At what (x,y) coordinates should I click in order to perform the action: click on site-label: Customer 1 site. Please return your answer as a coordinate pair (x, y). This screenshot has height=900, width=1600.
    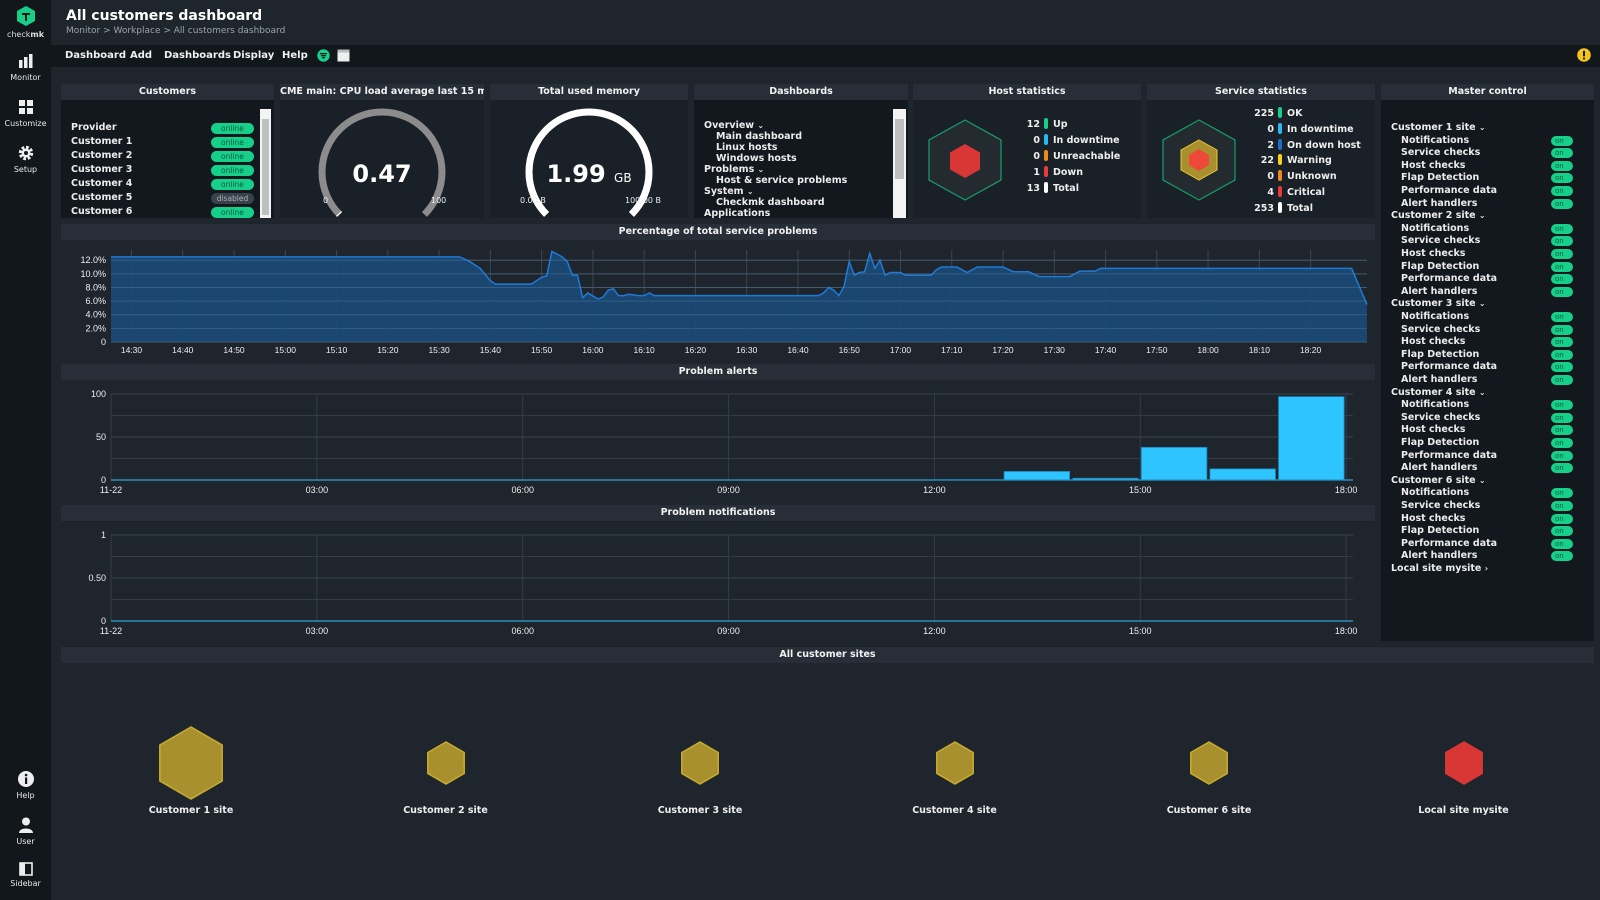
    Looking at the image, I should click on (191, 810).